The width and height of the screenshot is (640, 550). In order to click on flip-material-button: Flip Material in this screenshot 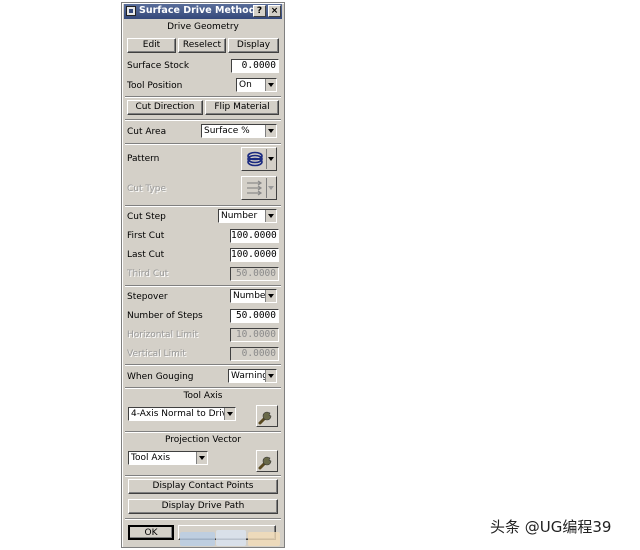, I will do `click(242, 107)`.